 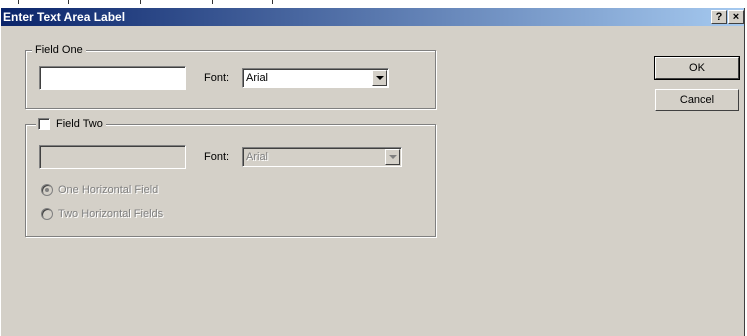 What do you see at coordinates (257, 157) in the screenshot?
I see `field-two-font-value: Arial` at bounding box center [257, 157].